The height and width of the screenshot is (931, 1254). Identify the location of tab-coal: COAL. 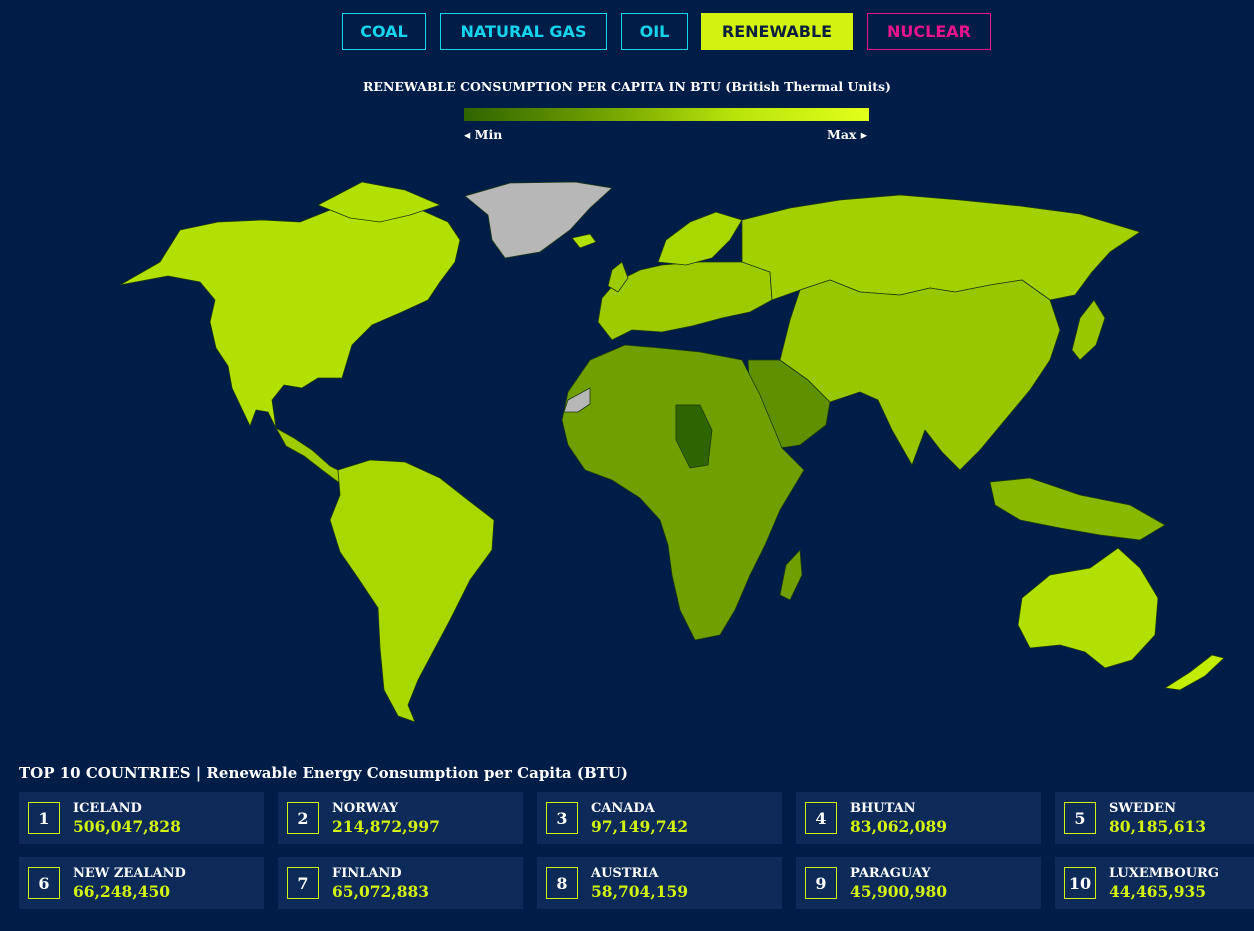
(384, 31).